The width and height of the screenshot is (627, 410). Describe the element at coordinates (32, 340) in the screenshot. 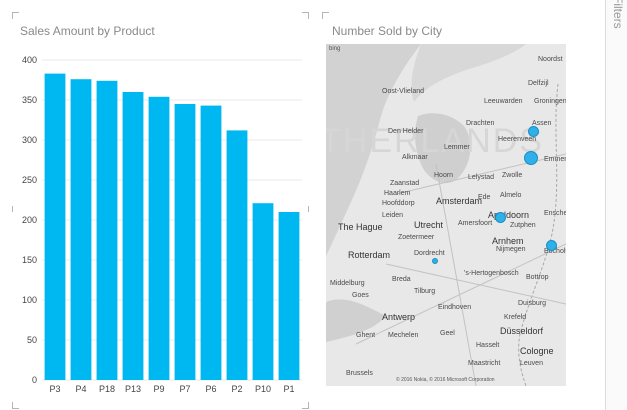

I see `y-tick-label: 50` at that location.